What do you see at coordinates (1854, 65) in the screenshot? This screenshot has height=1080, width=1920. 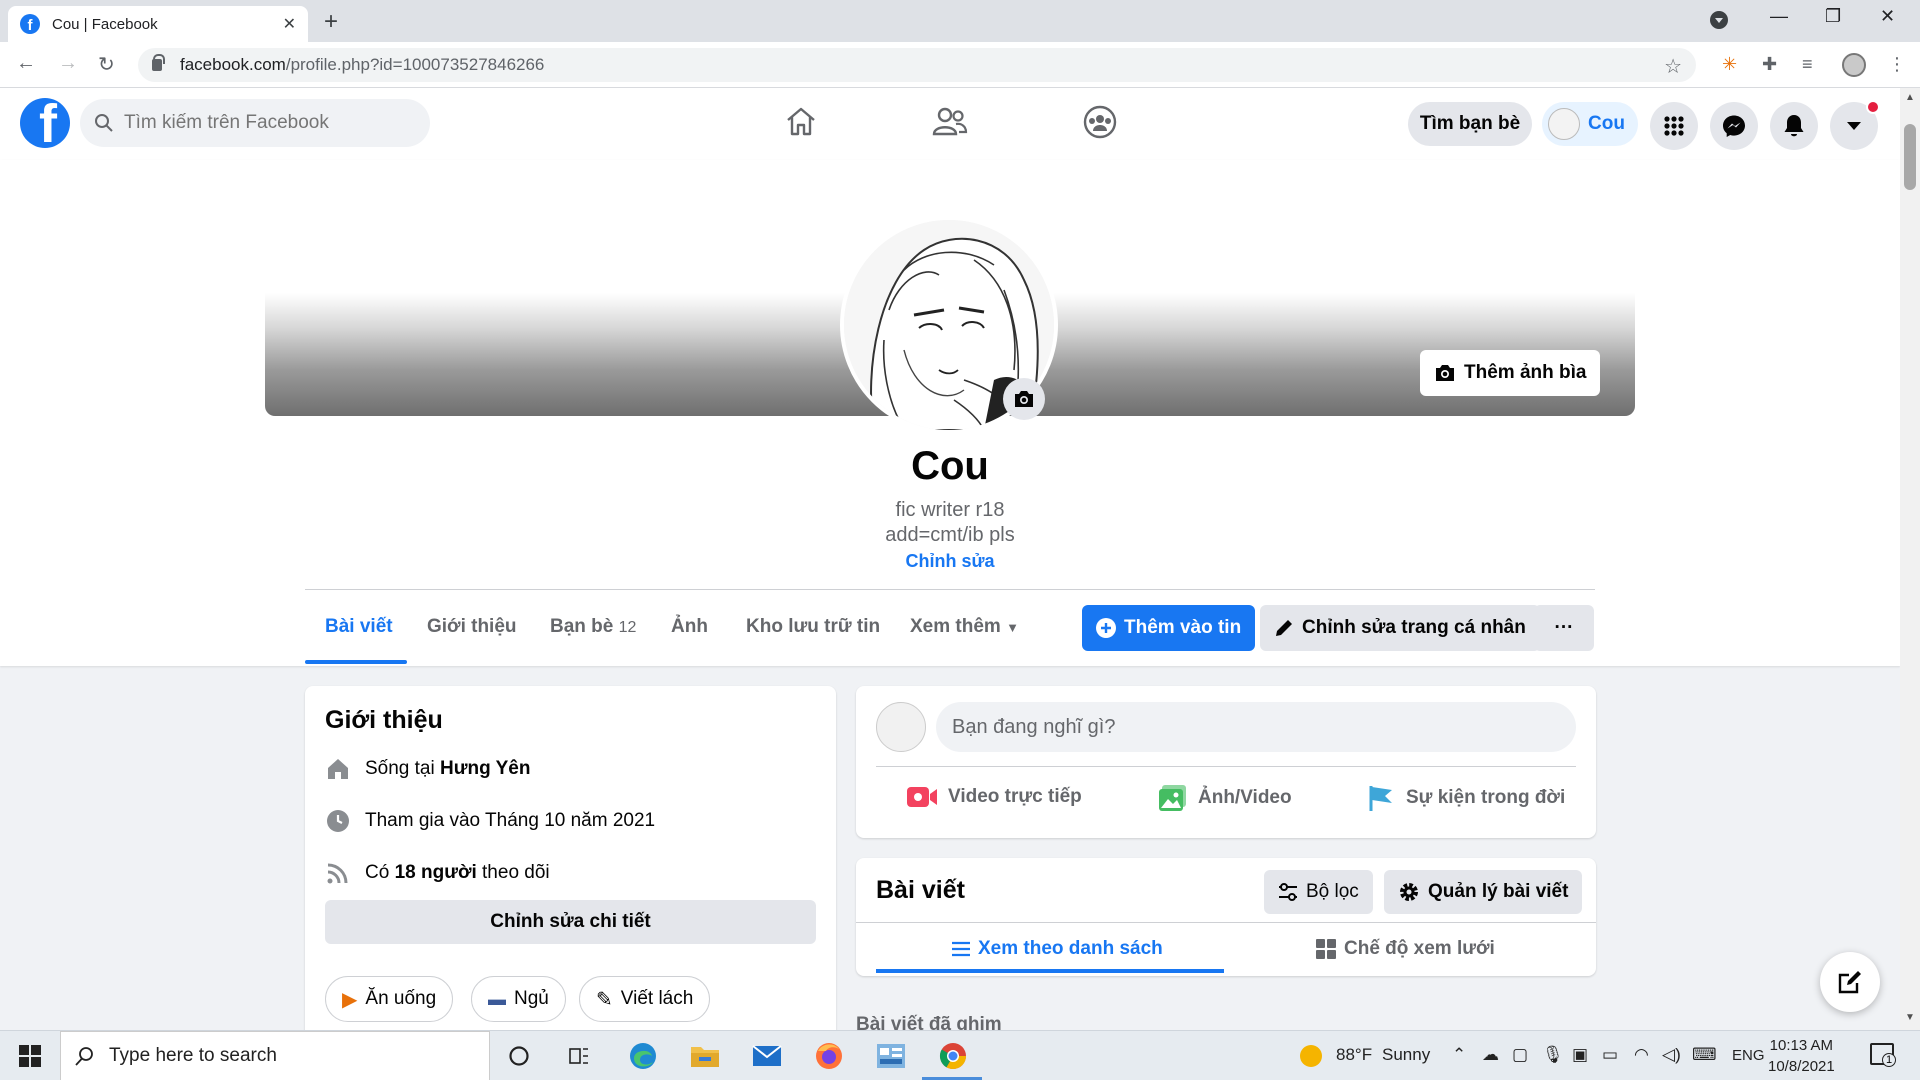 I see `browser-profile-avatar` at bounding box center [1854, 65].